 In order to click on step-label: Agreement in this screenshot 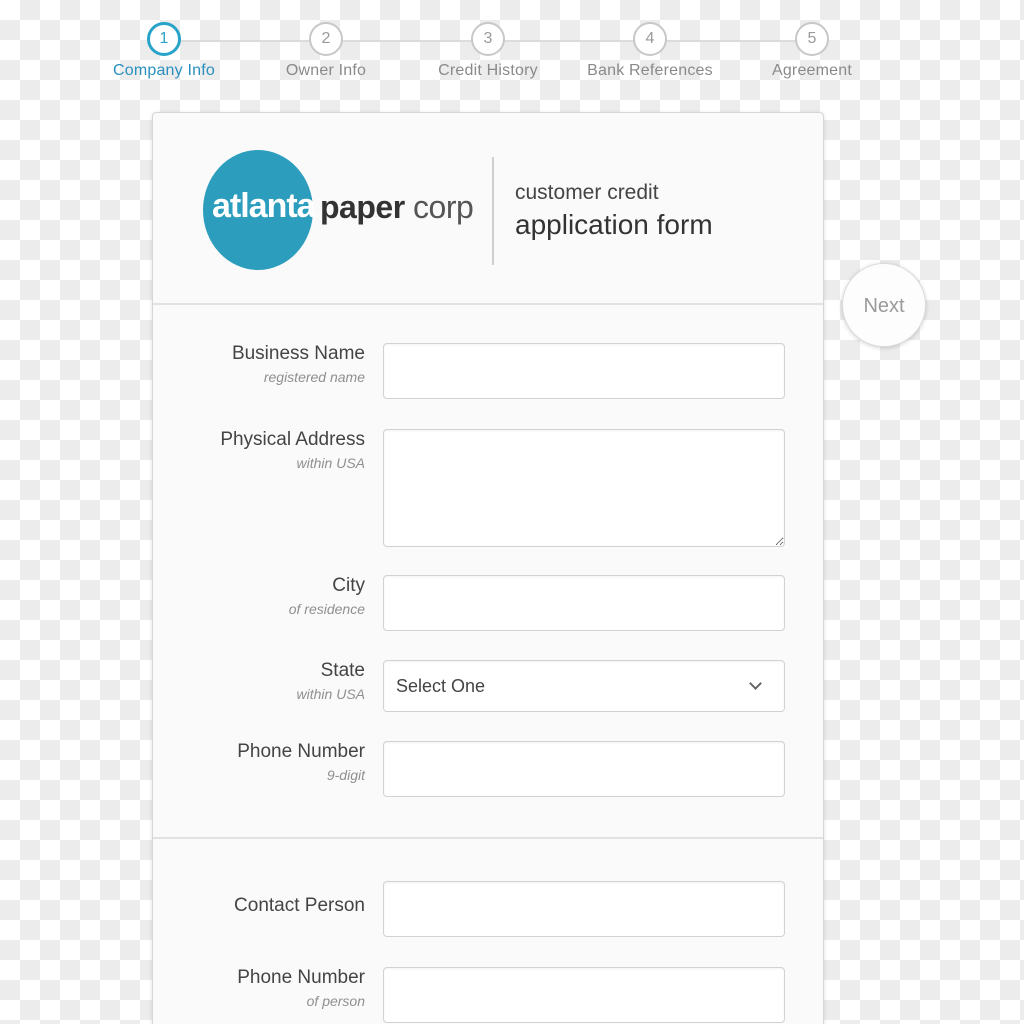, I will do `click(812, 70)`.